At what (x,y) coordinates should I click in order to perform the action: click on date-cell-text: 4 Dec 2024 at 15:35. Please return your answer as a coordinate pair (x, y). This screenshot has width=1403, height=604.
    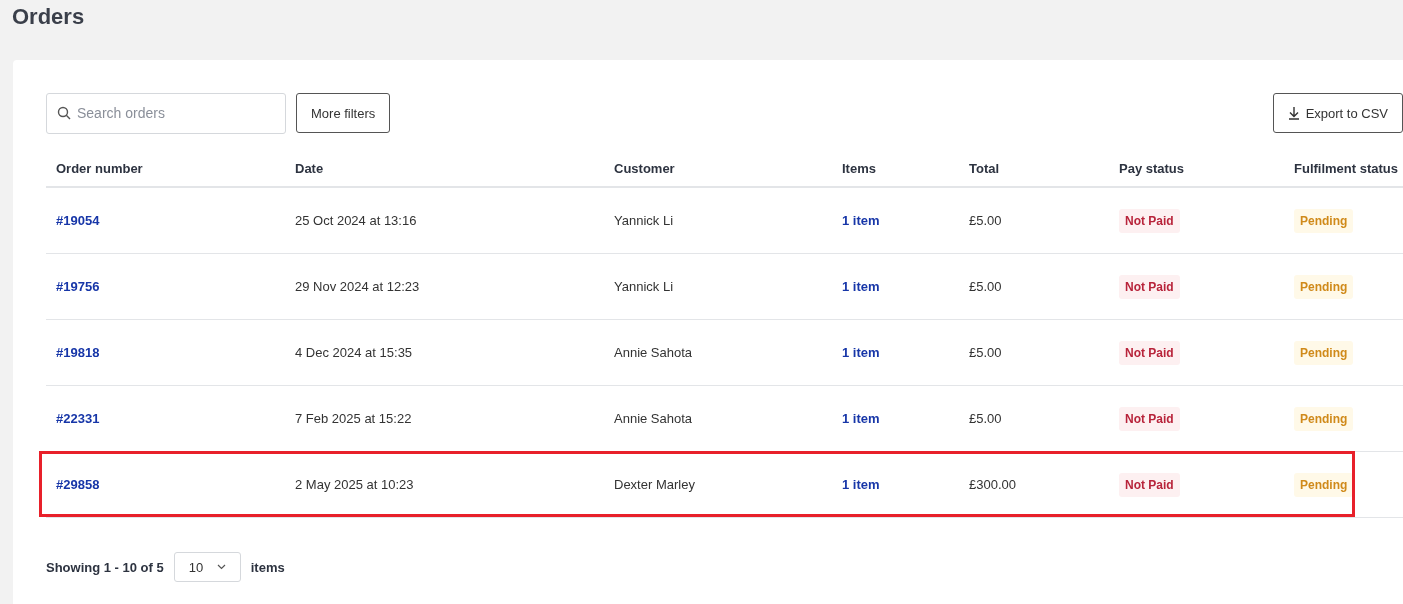
    Looking at the image, I should click on (354, 352).